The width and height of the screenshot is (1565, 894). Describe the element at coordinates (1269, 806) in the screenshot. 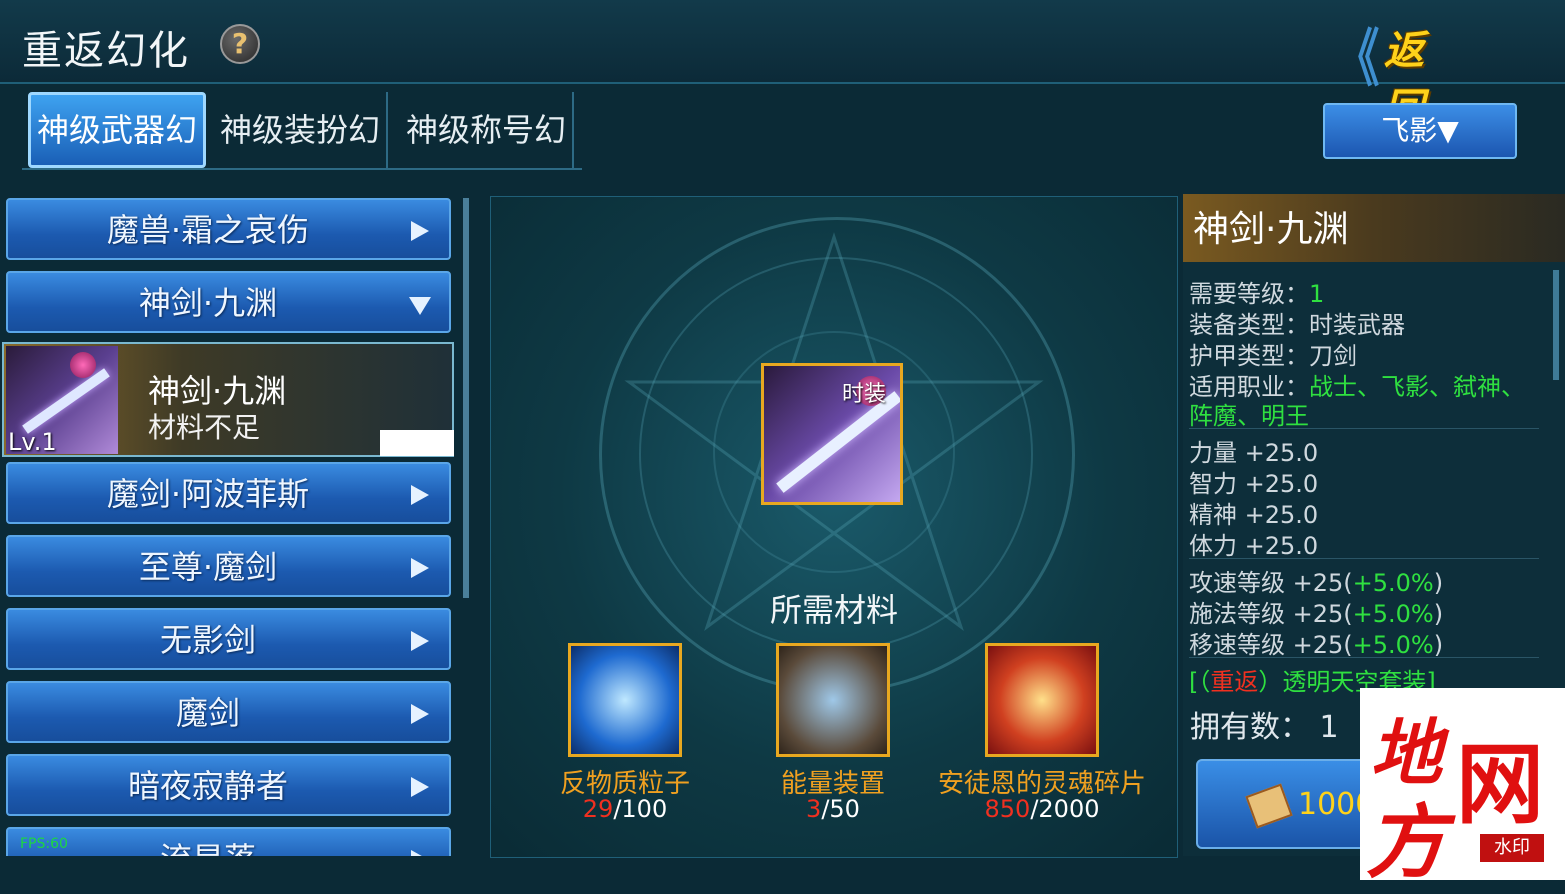

I see `scroll-icon` at that location.